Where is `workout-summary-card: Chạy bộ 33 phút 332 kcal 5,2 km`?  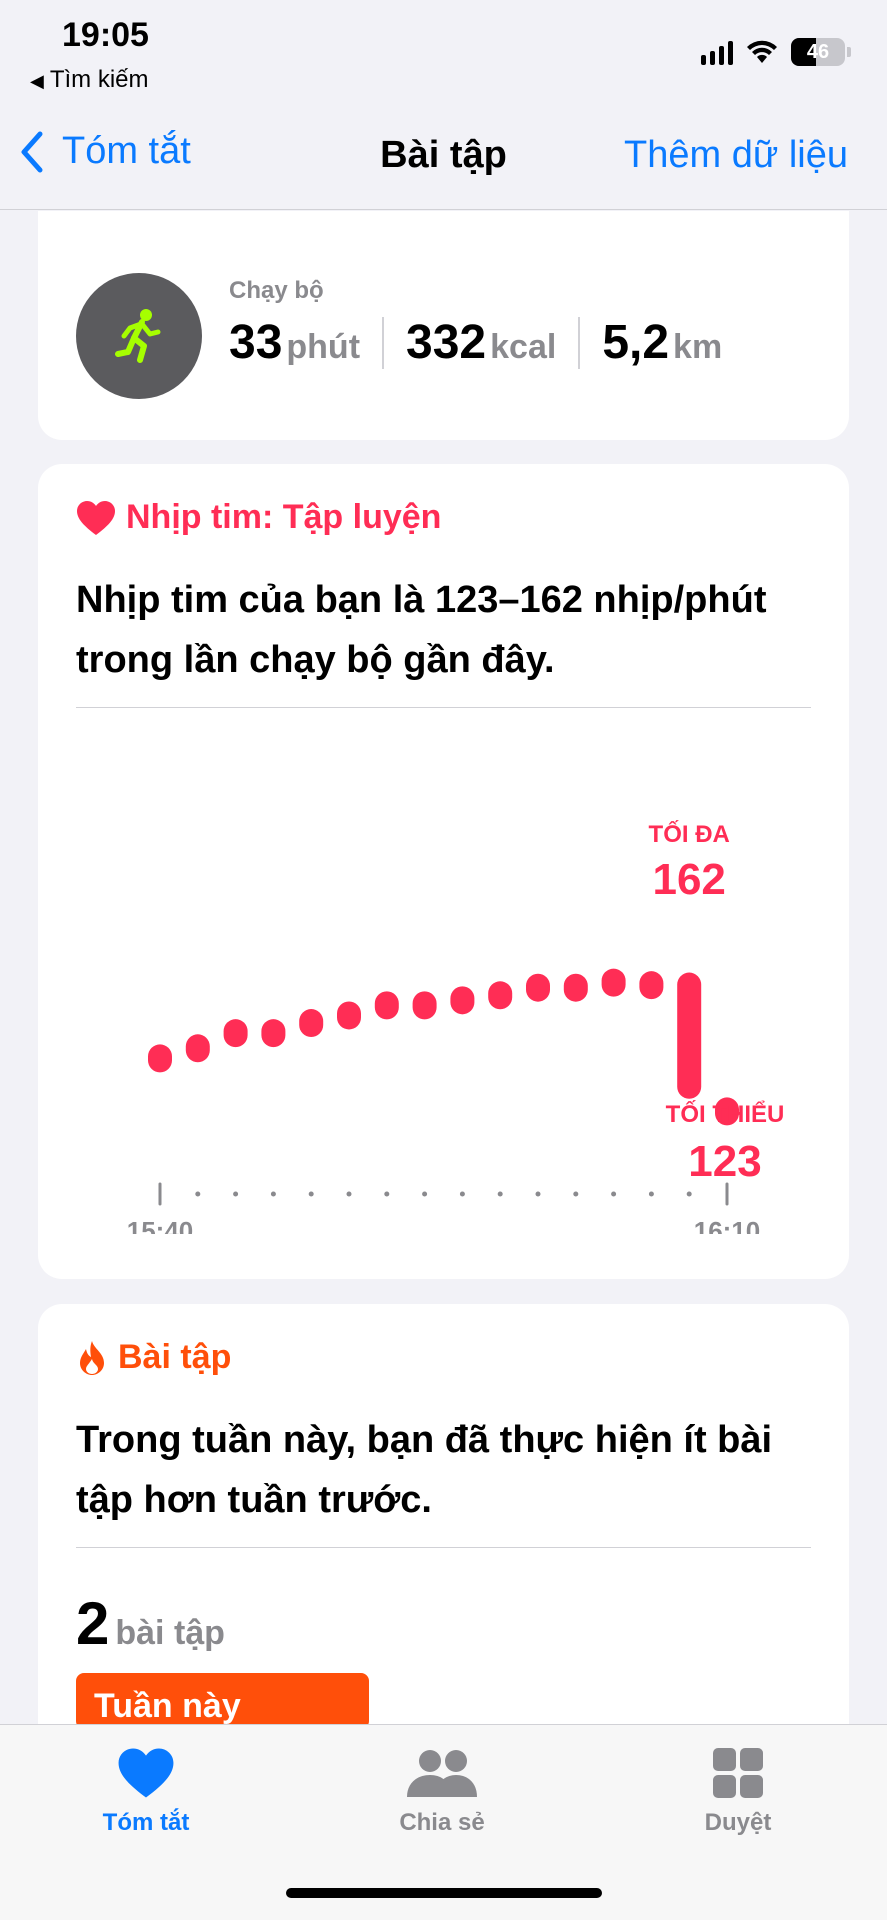 workout-summary-card: Chạy bộ 33 phút 332 kcal 5,2 km is located at coordinates (443, 325).